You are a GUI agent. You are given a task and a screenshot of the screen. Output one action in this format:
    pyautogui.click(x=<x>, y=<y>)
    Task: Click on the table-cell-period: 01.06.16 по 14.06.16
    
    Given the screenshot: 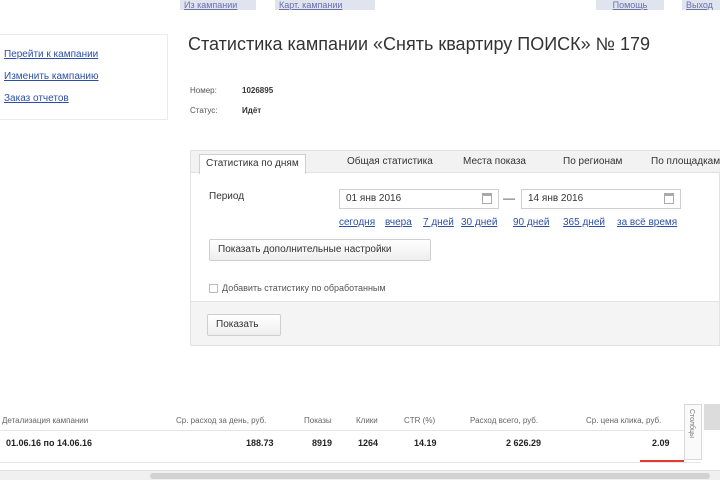 What is the action you would take?
    pyautogui.click(x=49, y=443)
    